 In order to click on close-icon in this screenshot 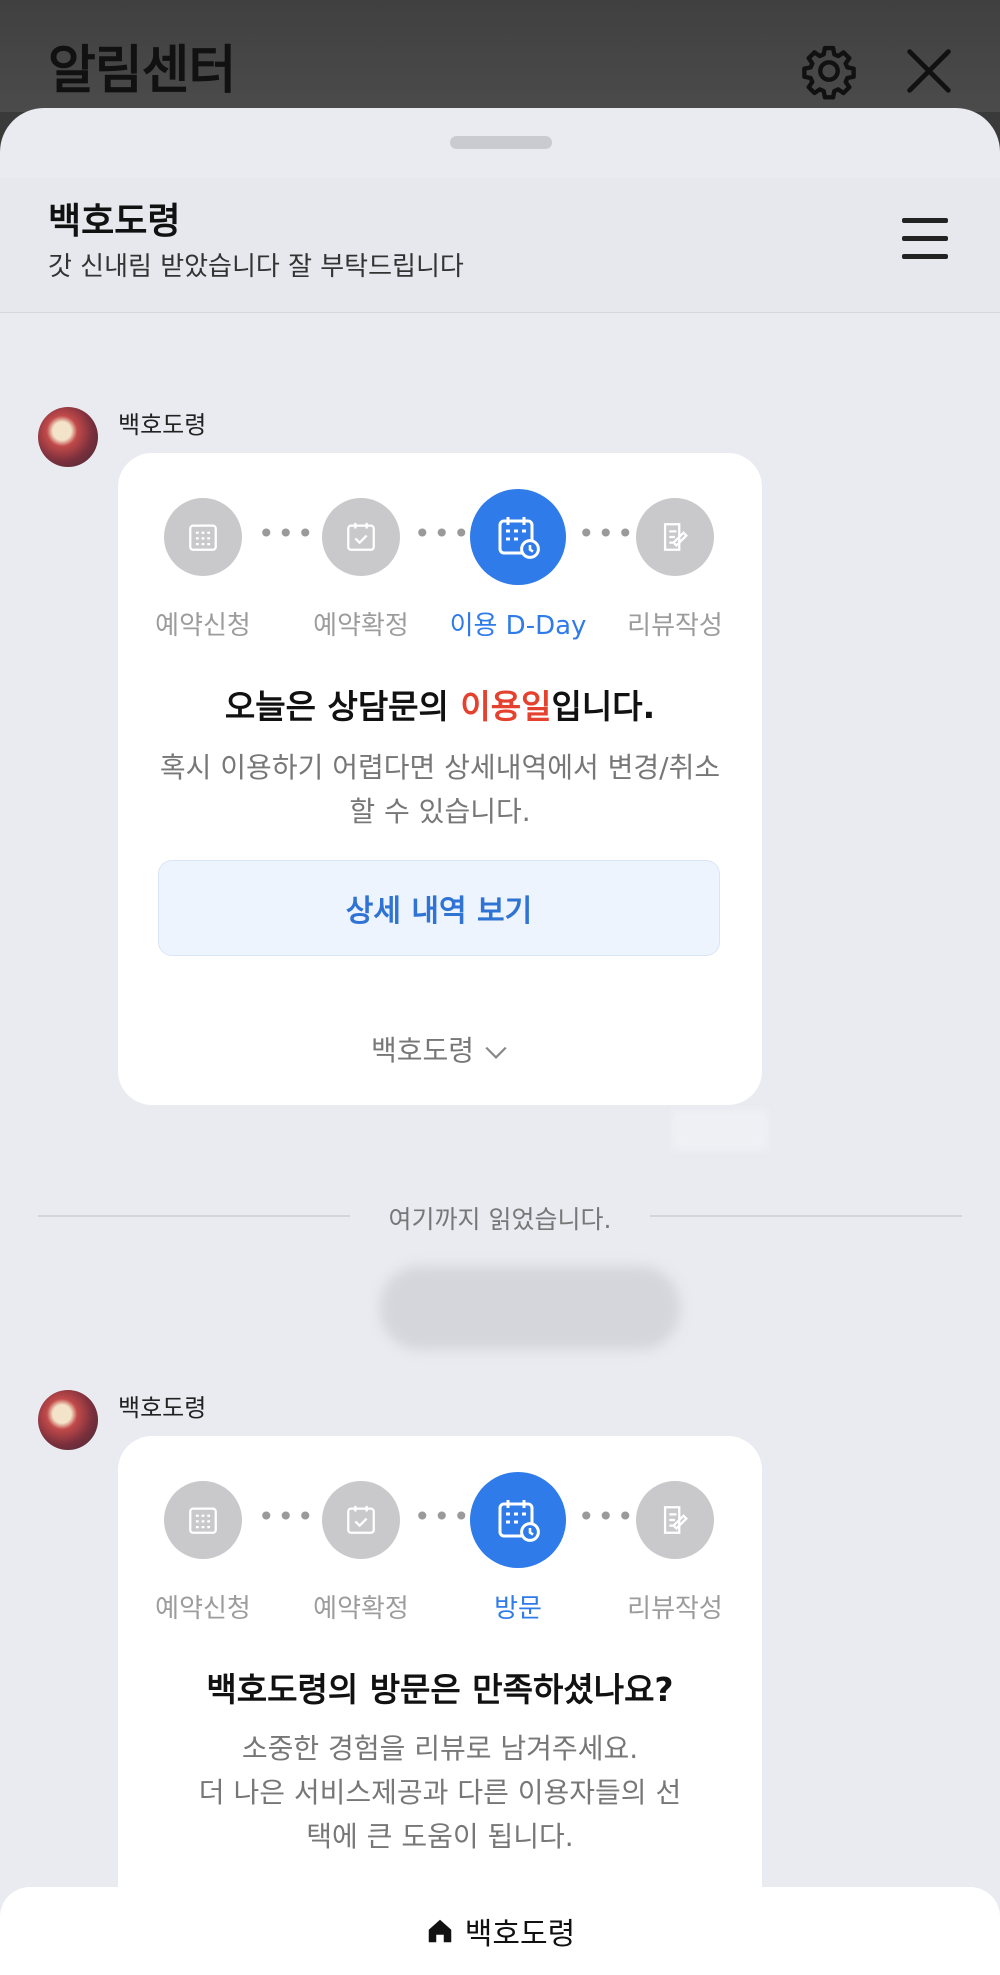, I will do `click(929, 71)`.